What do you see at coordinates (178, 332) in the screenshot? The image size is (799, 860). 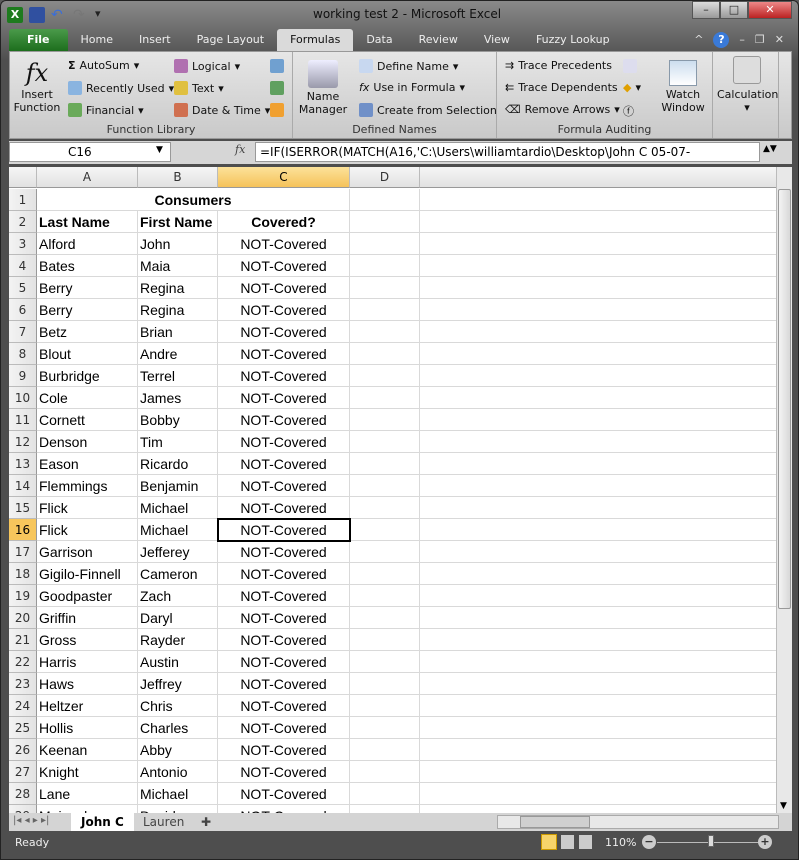 I see `cell: Brian` at bounding box center [178, 332].